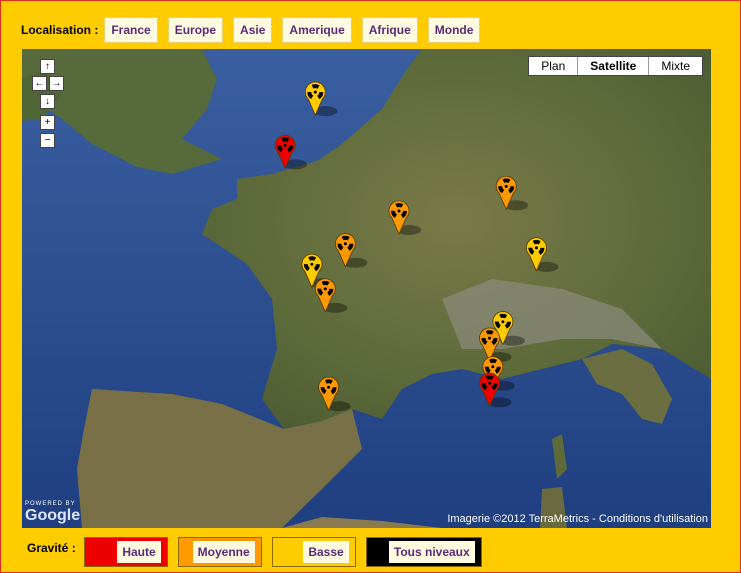  What do you see at coordinates (253, 30) in the screenshot?
I see `nav-asie-button: Asie` at bounding box center [253, 30].